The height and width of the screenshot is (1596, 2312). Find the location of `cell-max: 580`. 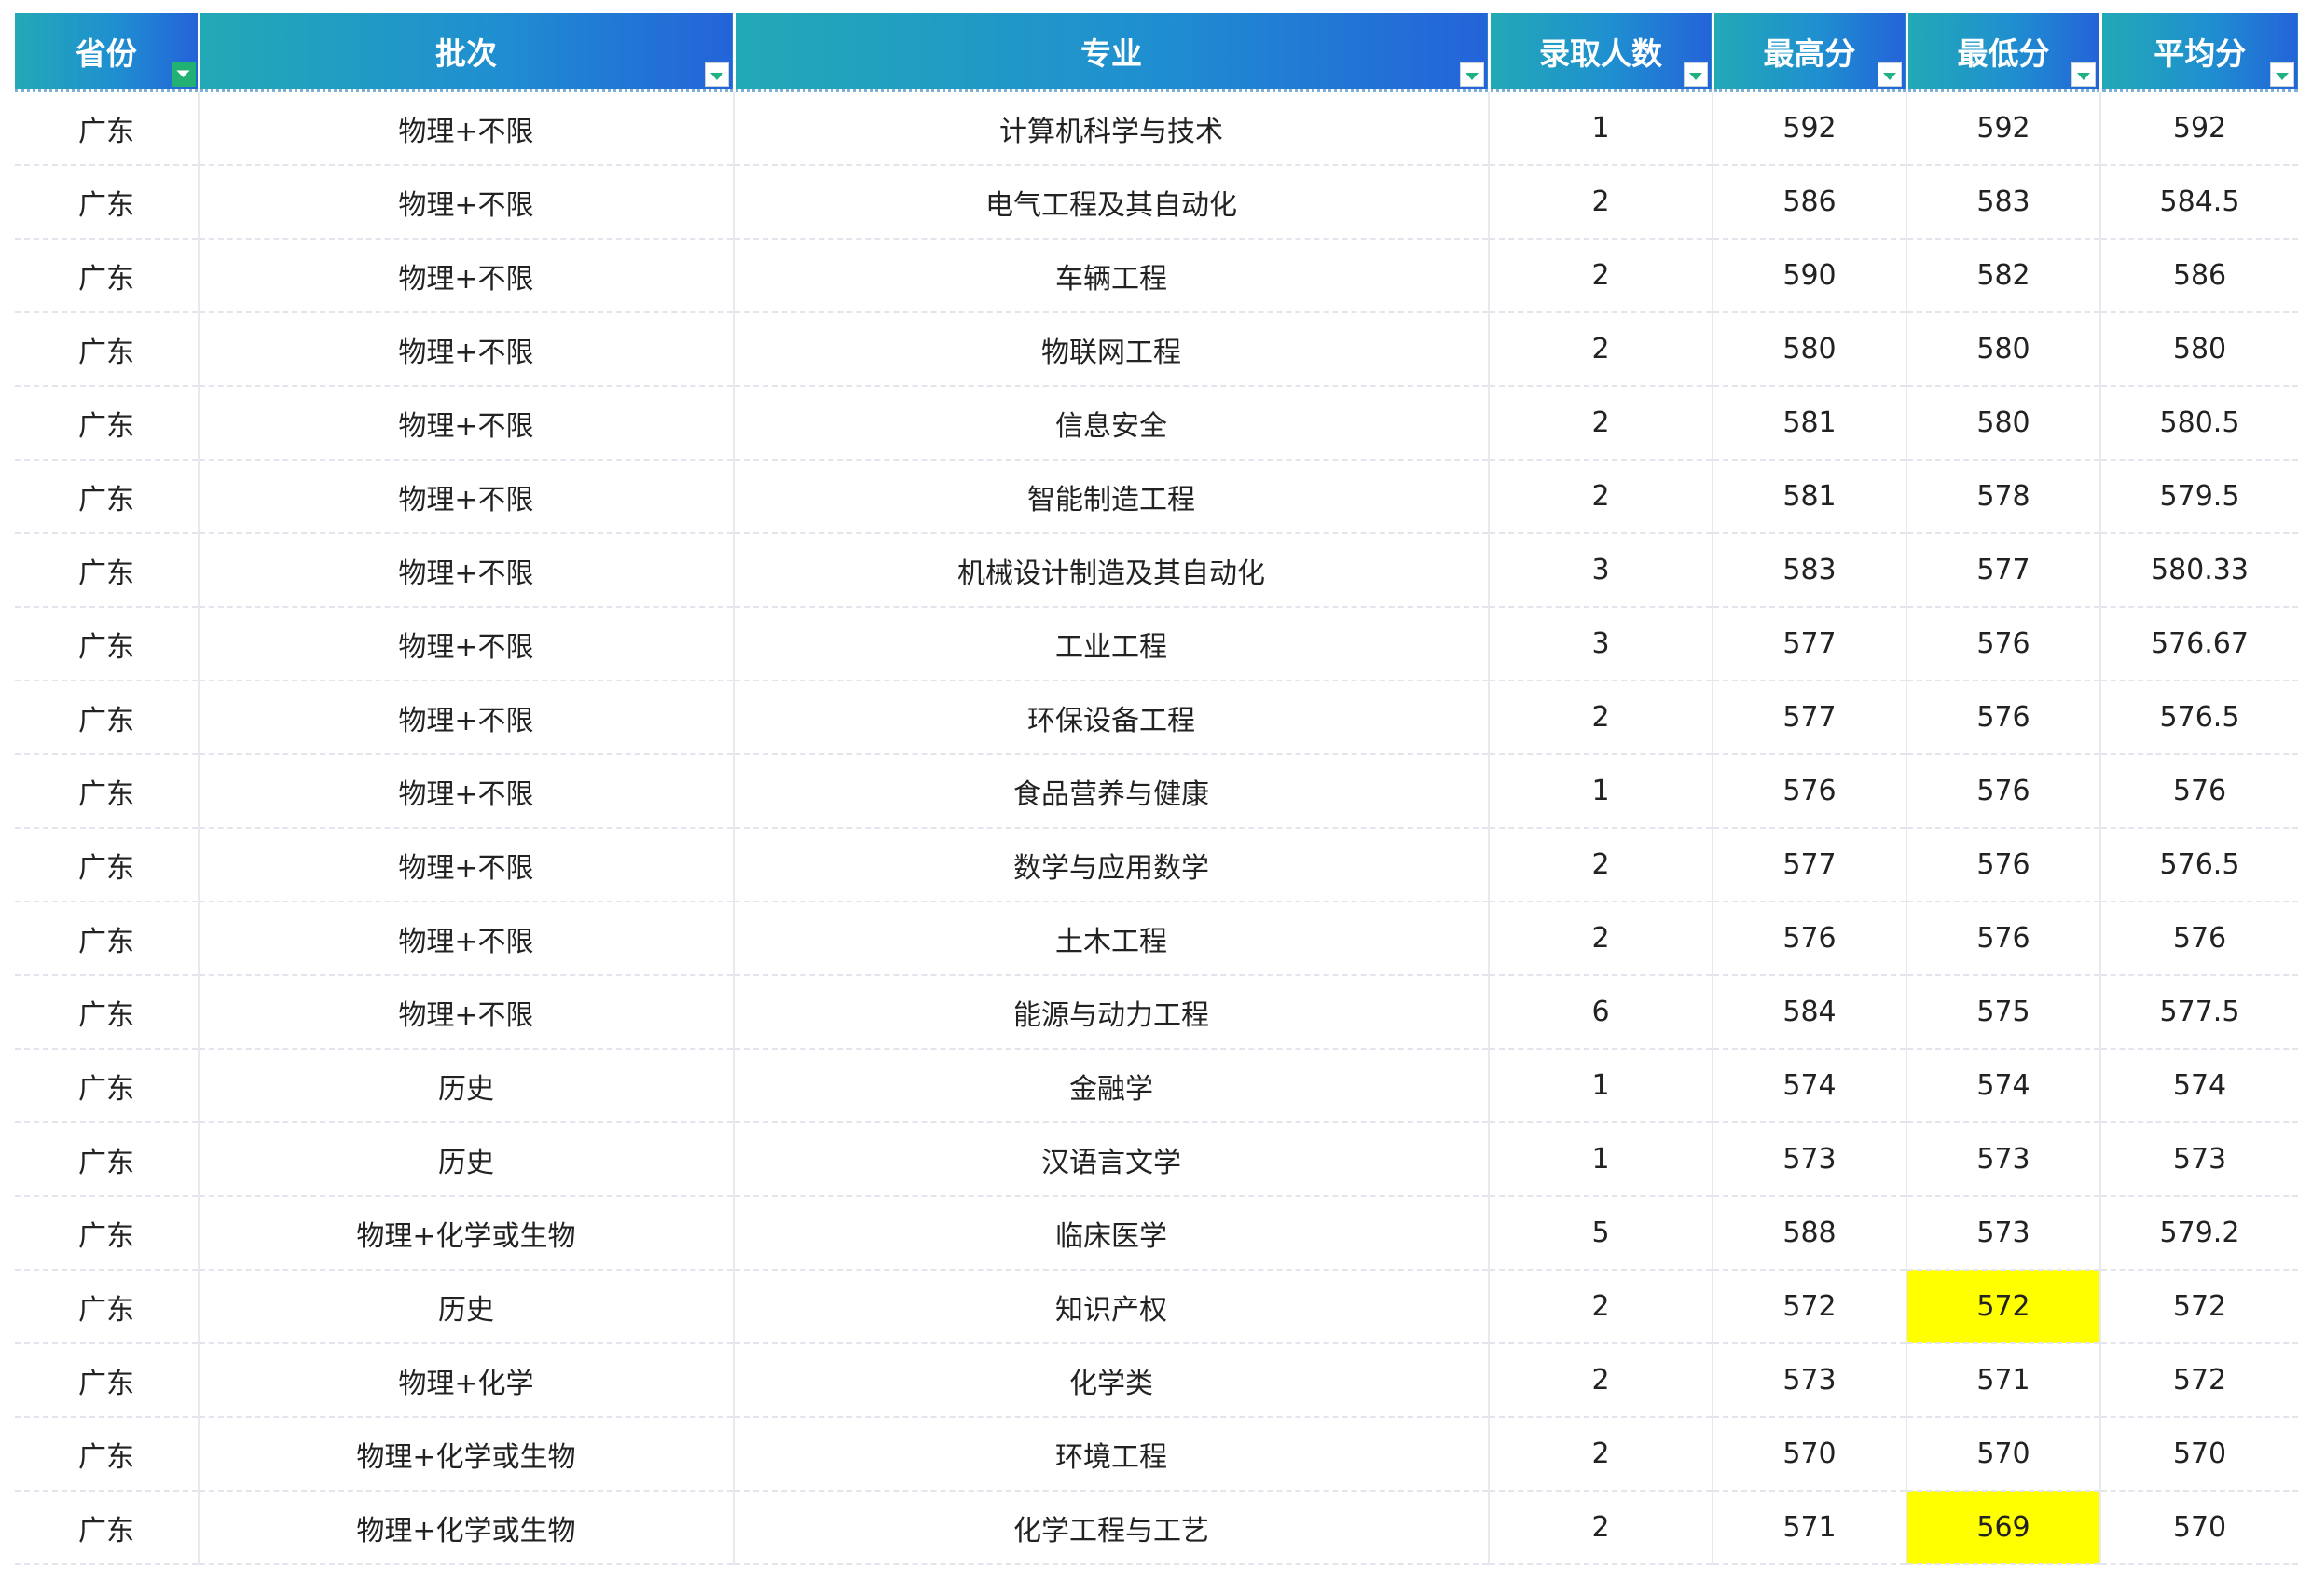

cell-max: 580 is located at coordinates (1810, 349).